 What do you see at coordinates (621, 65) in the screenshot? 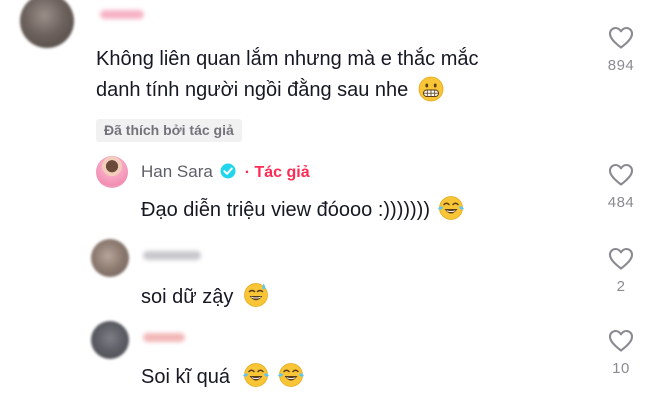
I see `like-count: 894` at bounding box center [621, 65].